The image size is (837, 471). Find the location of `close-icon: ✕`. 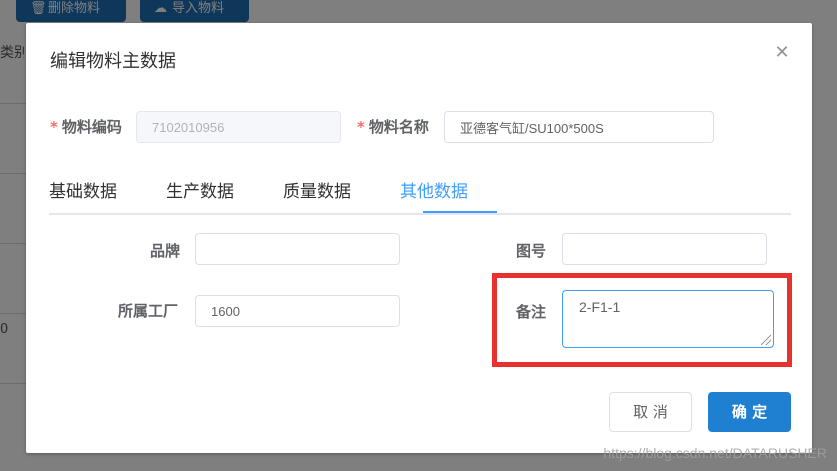

close-icon: ✕ is located at coordinates (782, 53).